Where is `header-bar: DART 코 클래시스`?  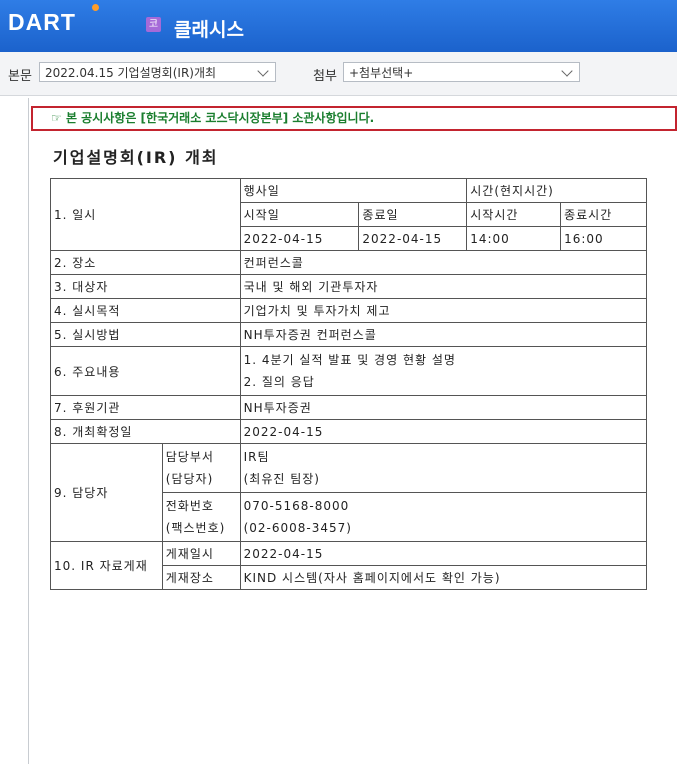 header-bar: DART 코 클래시스 is located at coordinates (338, 26).